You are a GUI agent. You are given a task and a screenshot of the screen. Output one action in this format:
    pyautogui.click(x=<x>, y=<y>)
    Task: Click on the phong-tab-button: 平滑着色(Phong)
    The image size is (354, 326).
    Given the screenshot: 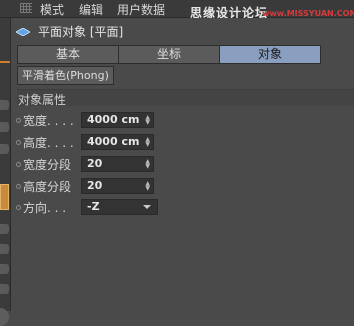 What is the action you would take?
    pyautogui.click(x=65, y=75)
    